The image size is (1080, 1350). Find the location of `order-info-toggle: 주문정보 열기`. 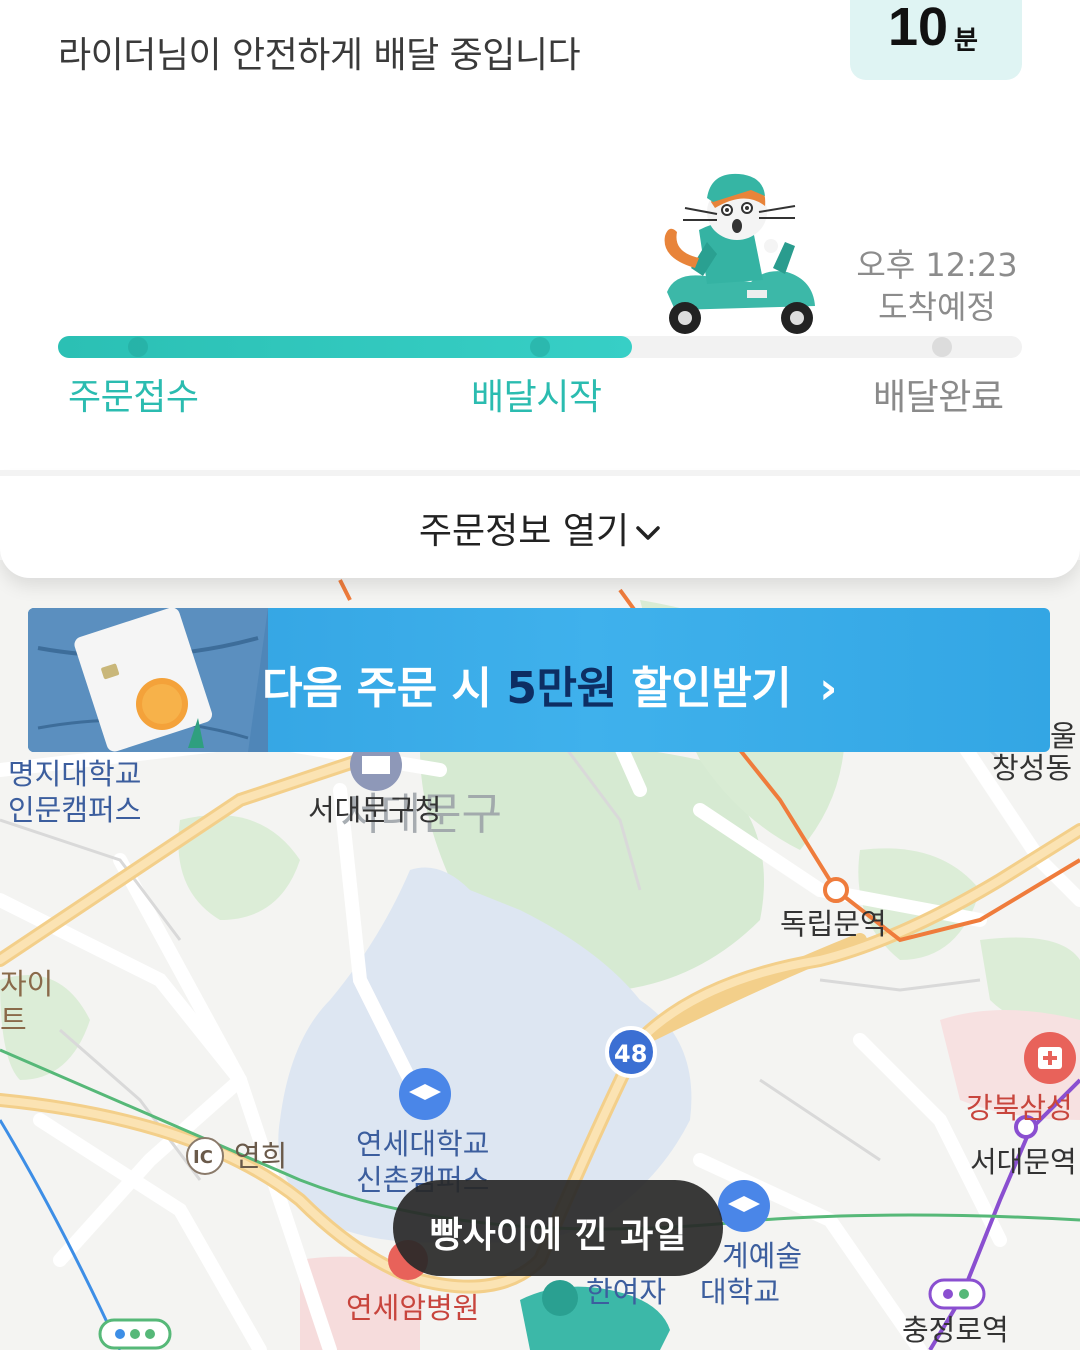

order-info-toggle: 주문정보 열기 is located at coordinates (540, 527).